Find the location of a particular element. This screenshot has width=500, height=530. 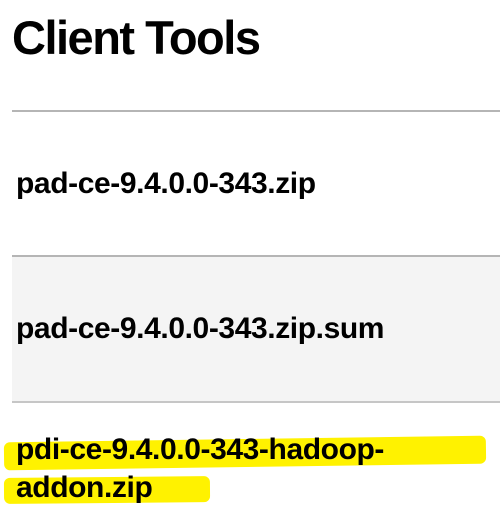

file-link-pdi-hadoop-addon: pdi-ce-9.4.0.0-343-hadoop- addon.zip is located at coordinates (245, 469).